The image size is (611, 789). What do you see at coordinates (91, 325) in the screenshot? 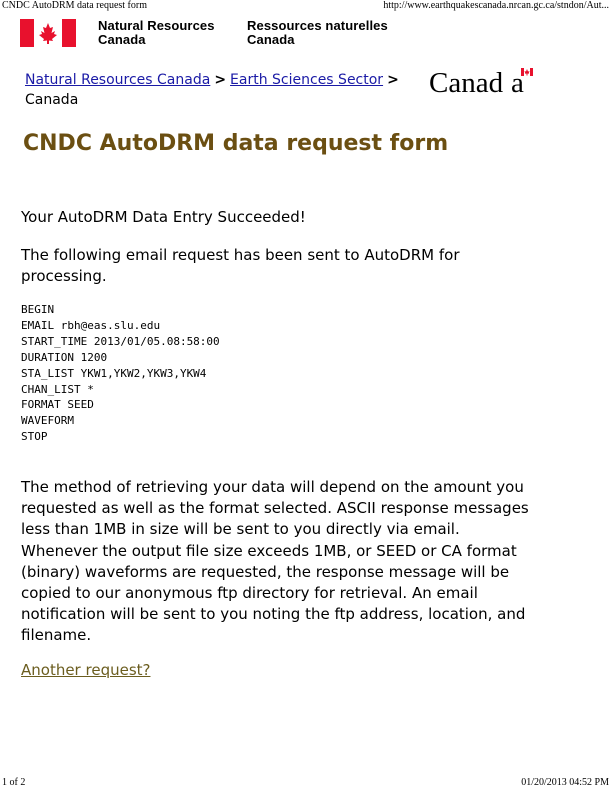
I see `request-line: EMAIL rbh@eas.slu.edu` at bounding box center [91, 325].